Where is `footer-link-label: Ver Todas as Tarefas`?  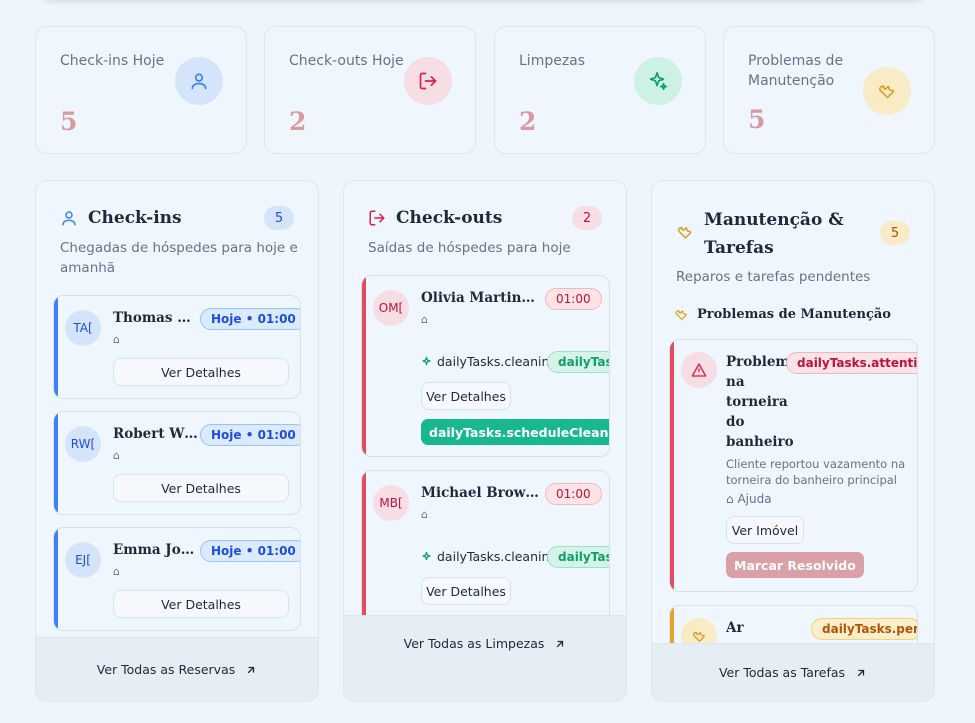 footer-link-label: Ver Todas as Tarefas is located at coordinates (782, 672).